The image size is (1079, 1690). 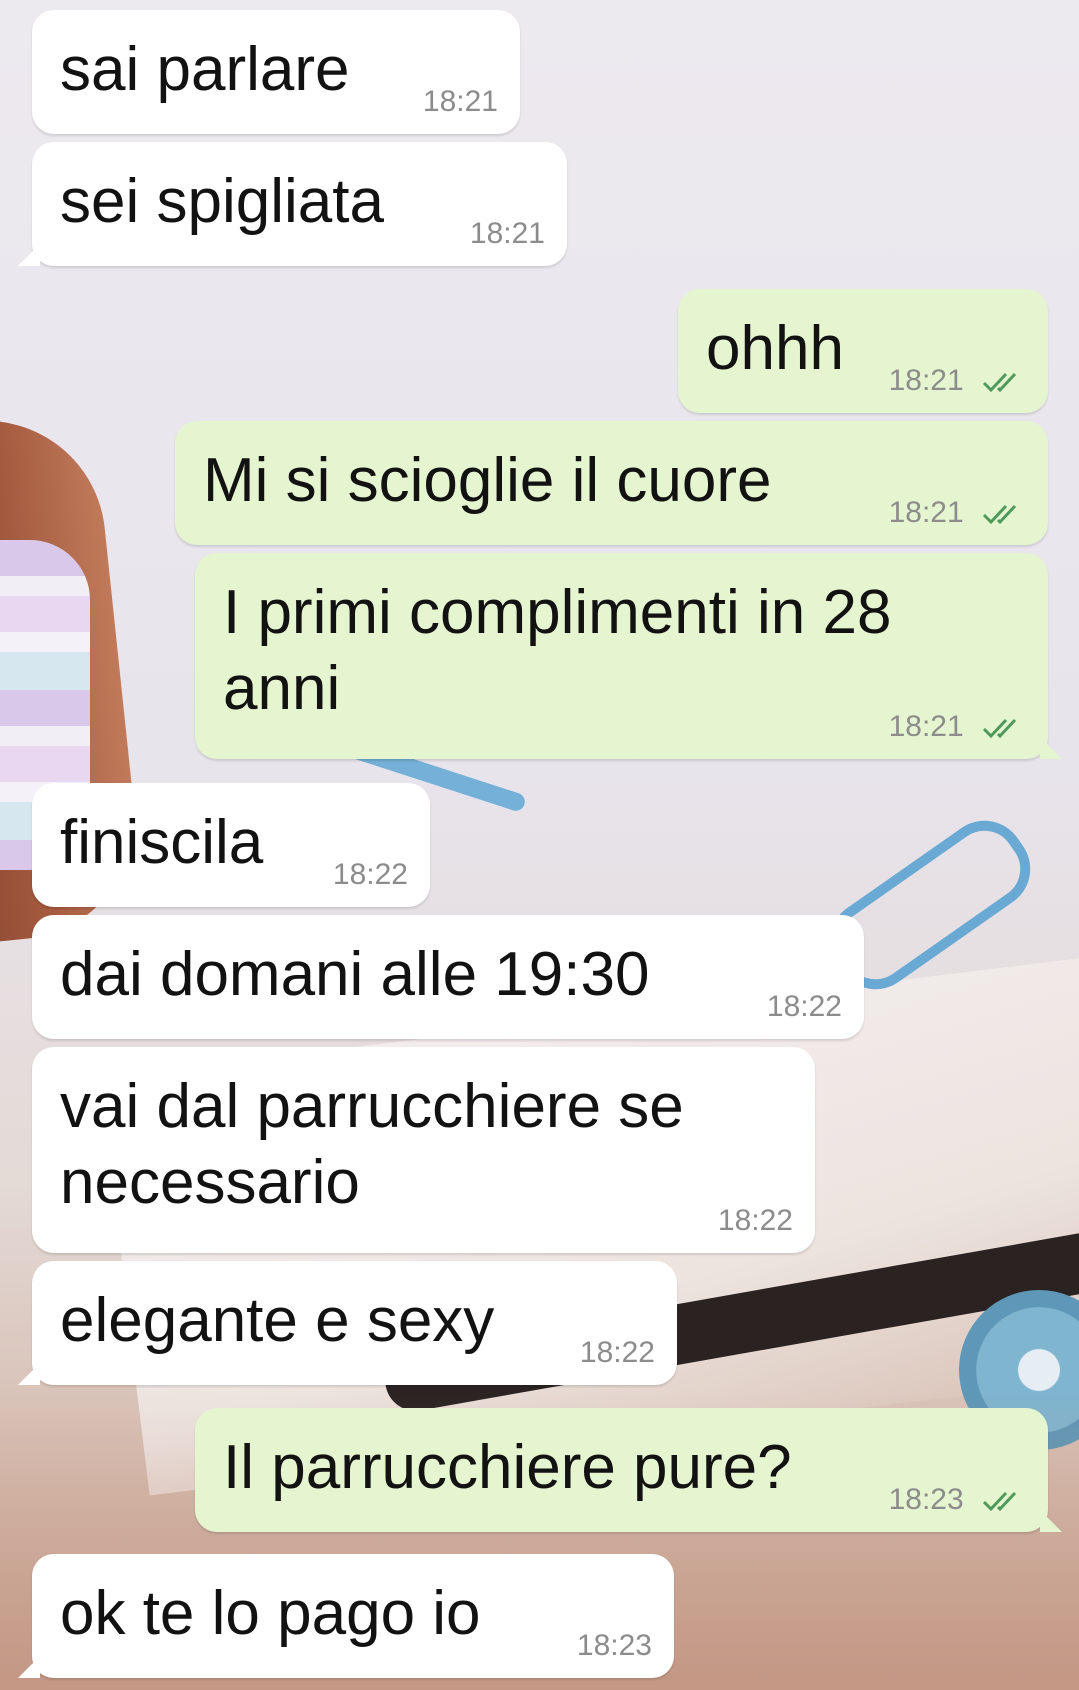 I want to click on message-bubble-outgoing: I primi complimenti in 28 anni 18:21, so click(x=628, y=656).